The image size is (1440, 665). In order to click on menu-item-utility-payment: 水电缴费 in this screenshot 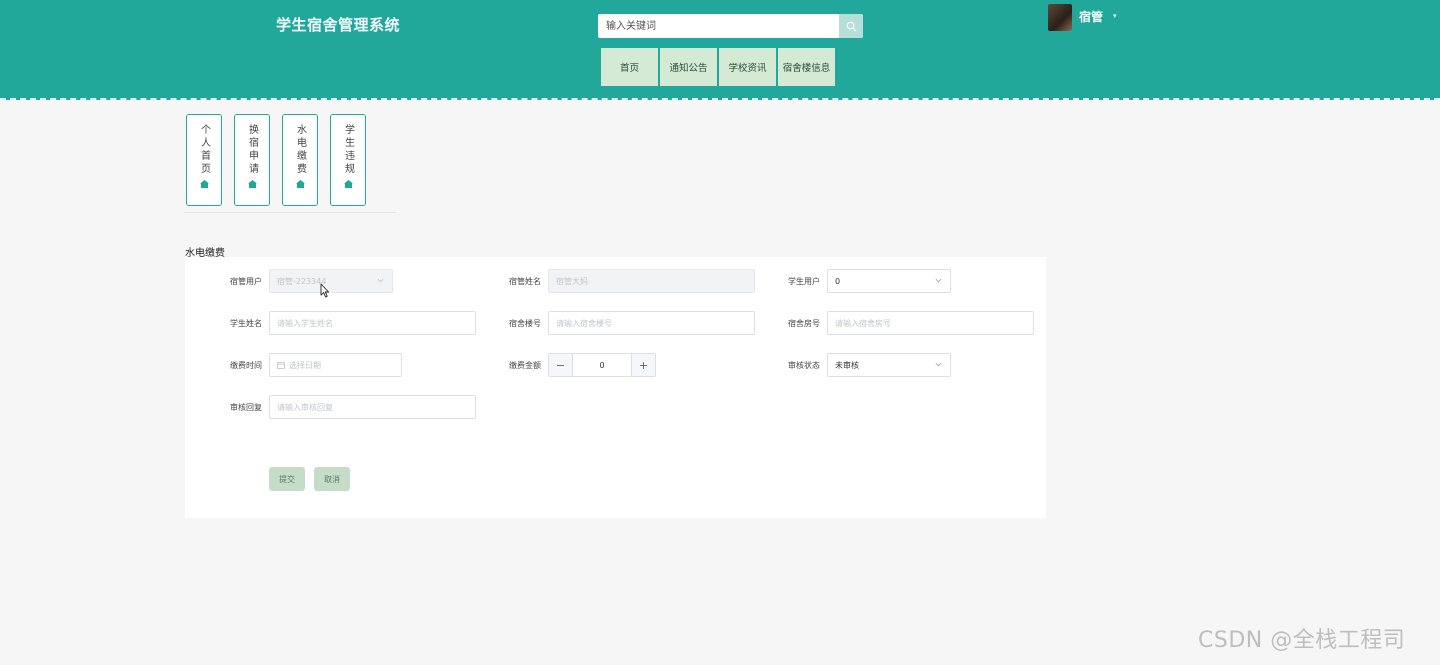, I will do `click(300, 160)`.